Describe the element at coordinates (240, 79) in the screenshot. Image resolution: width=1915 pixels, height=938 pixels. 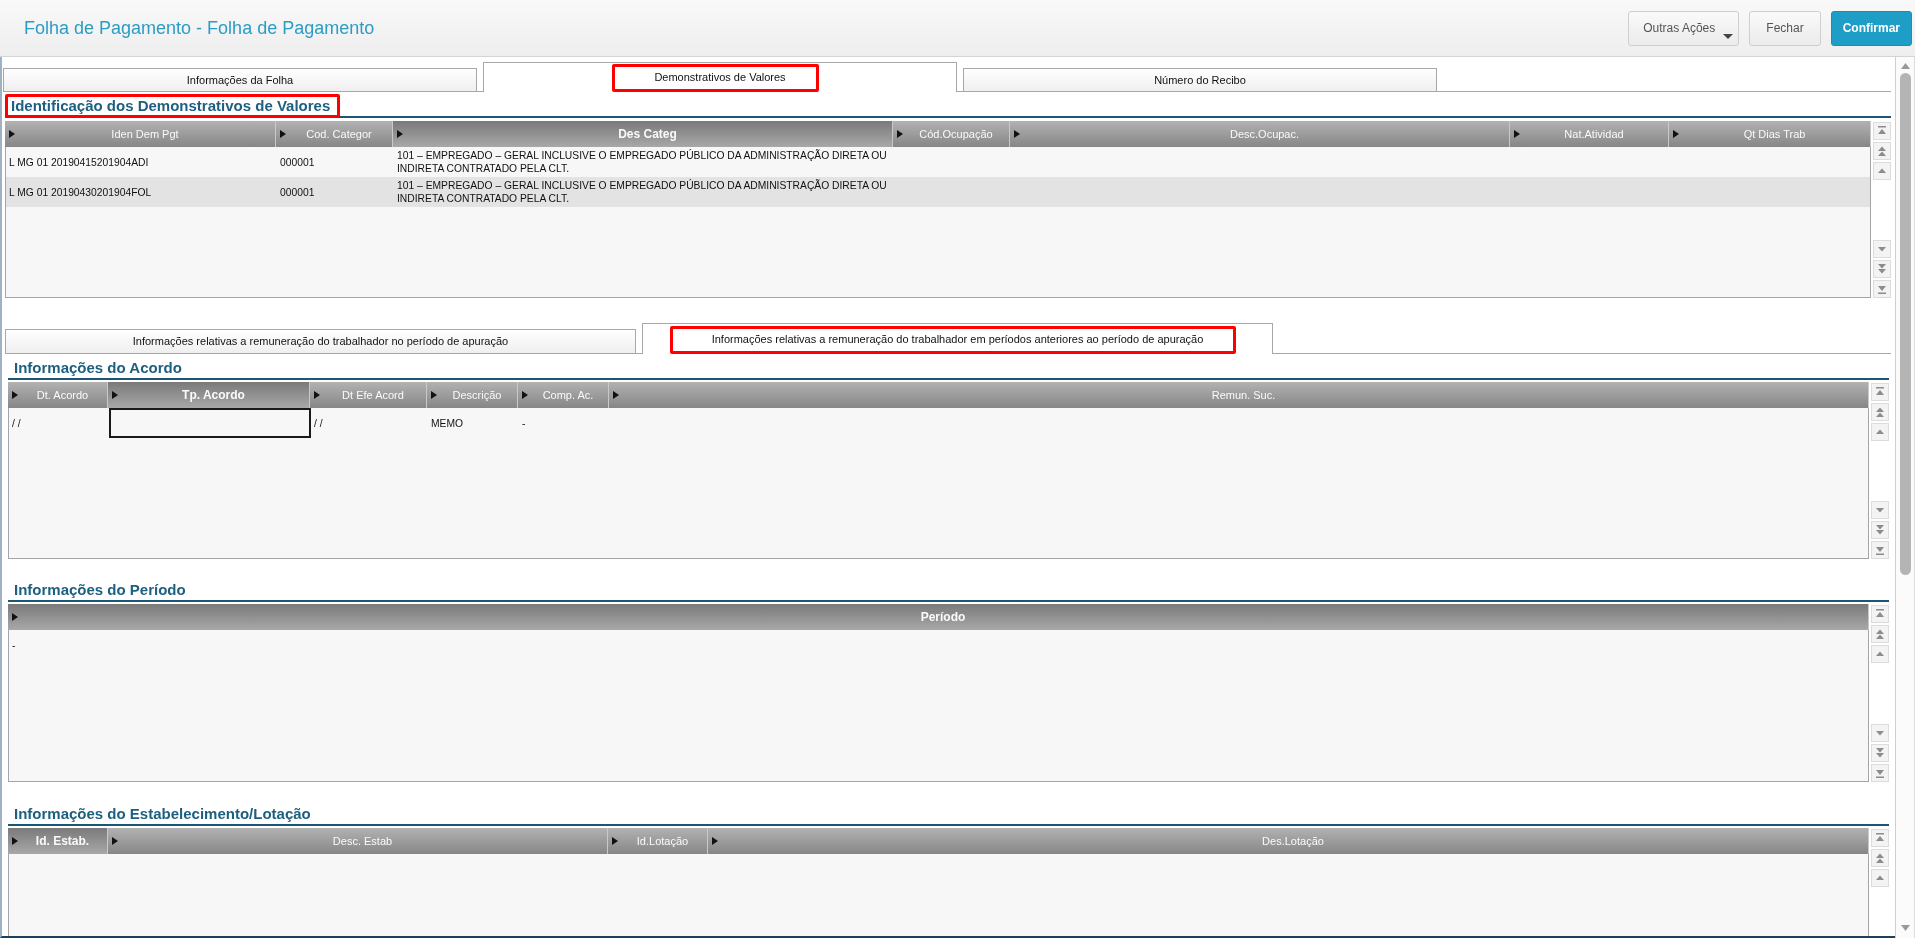
I see `tab: Informações da Folha` at that location.